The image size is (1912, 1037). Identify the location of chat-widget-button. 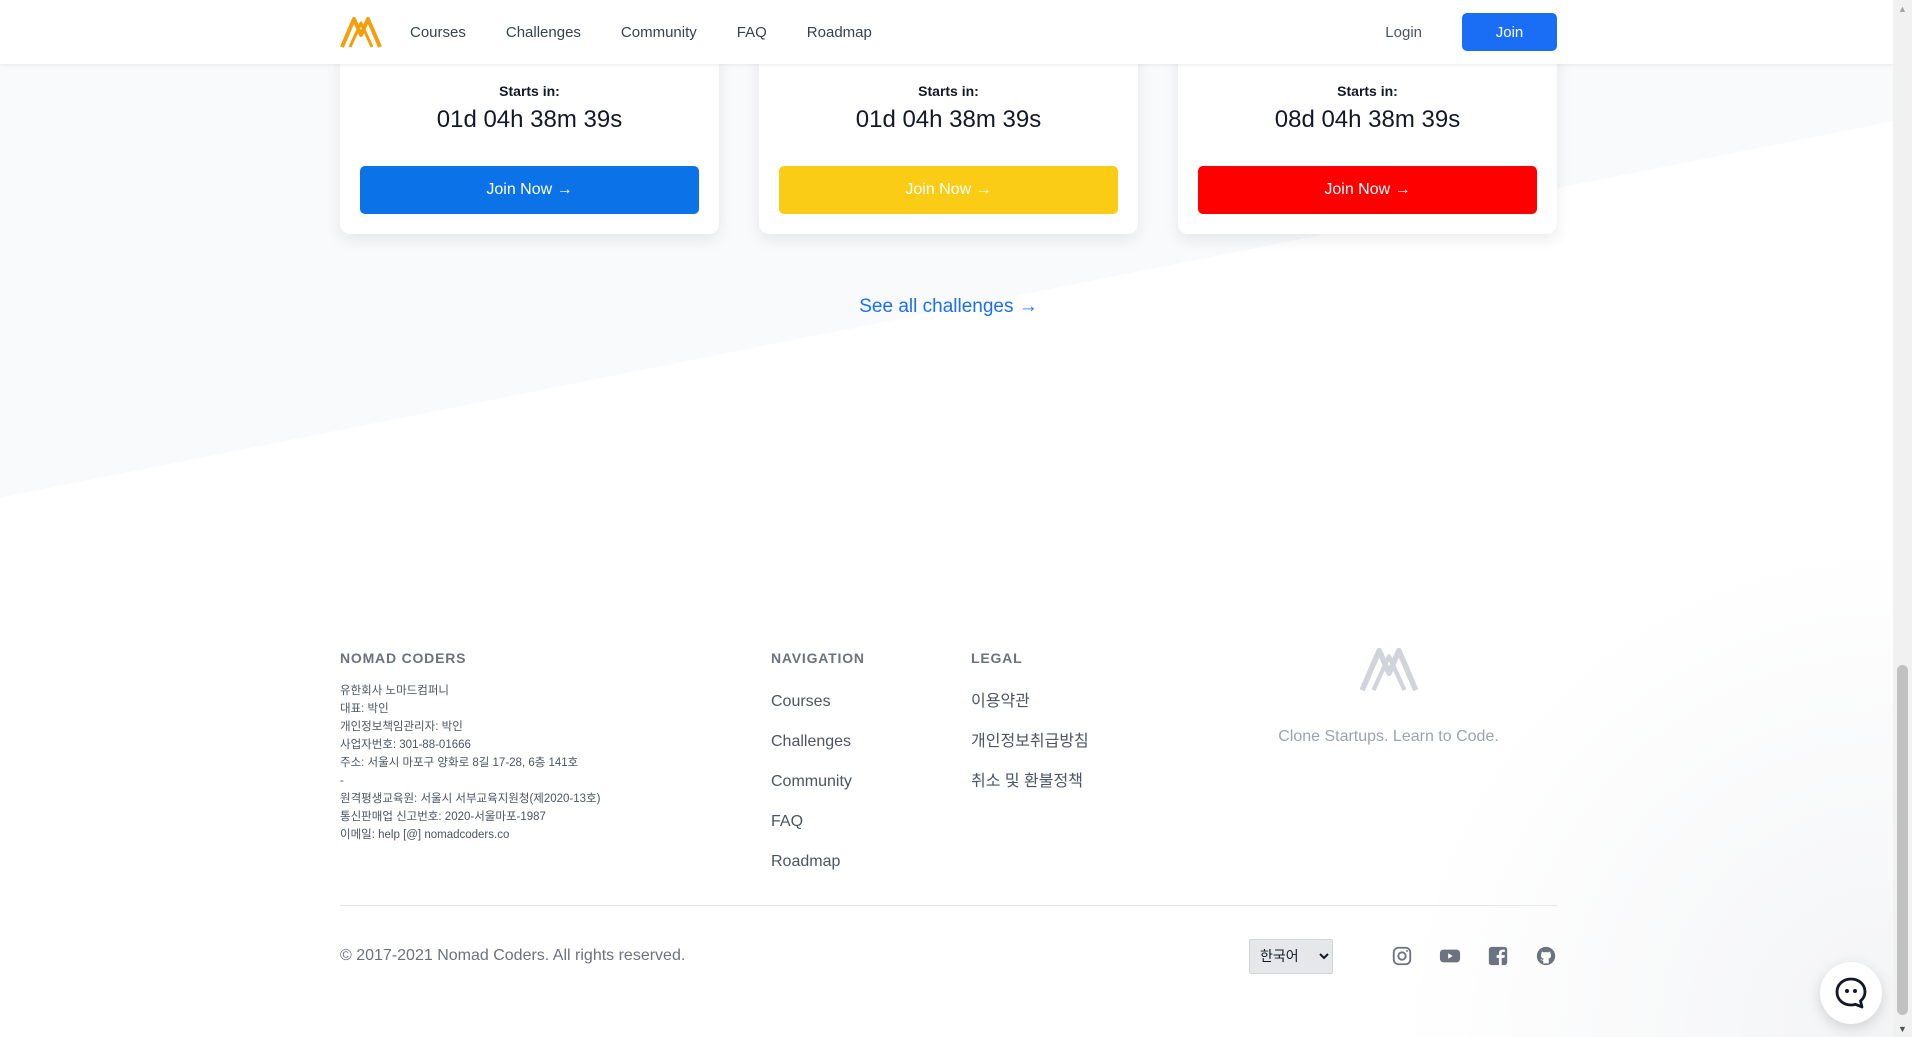
(1851, 993).